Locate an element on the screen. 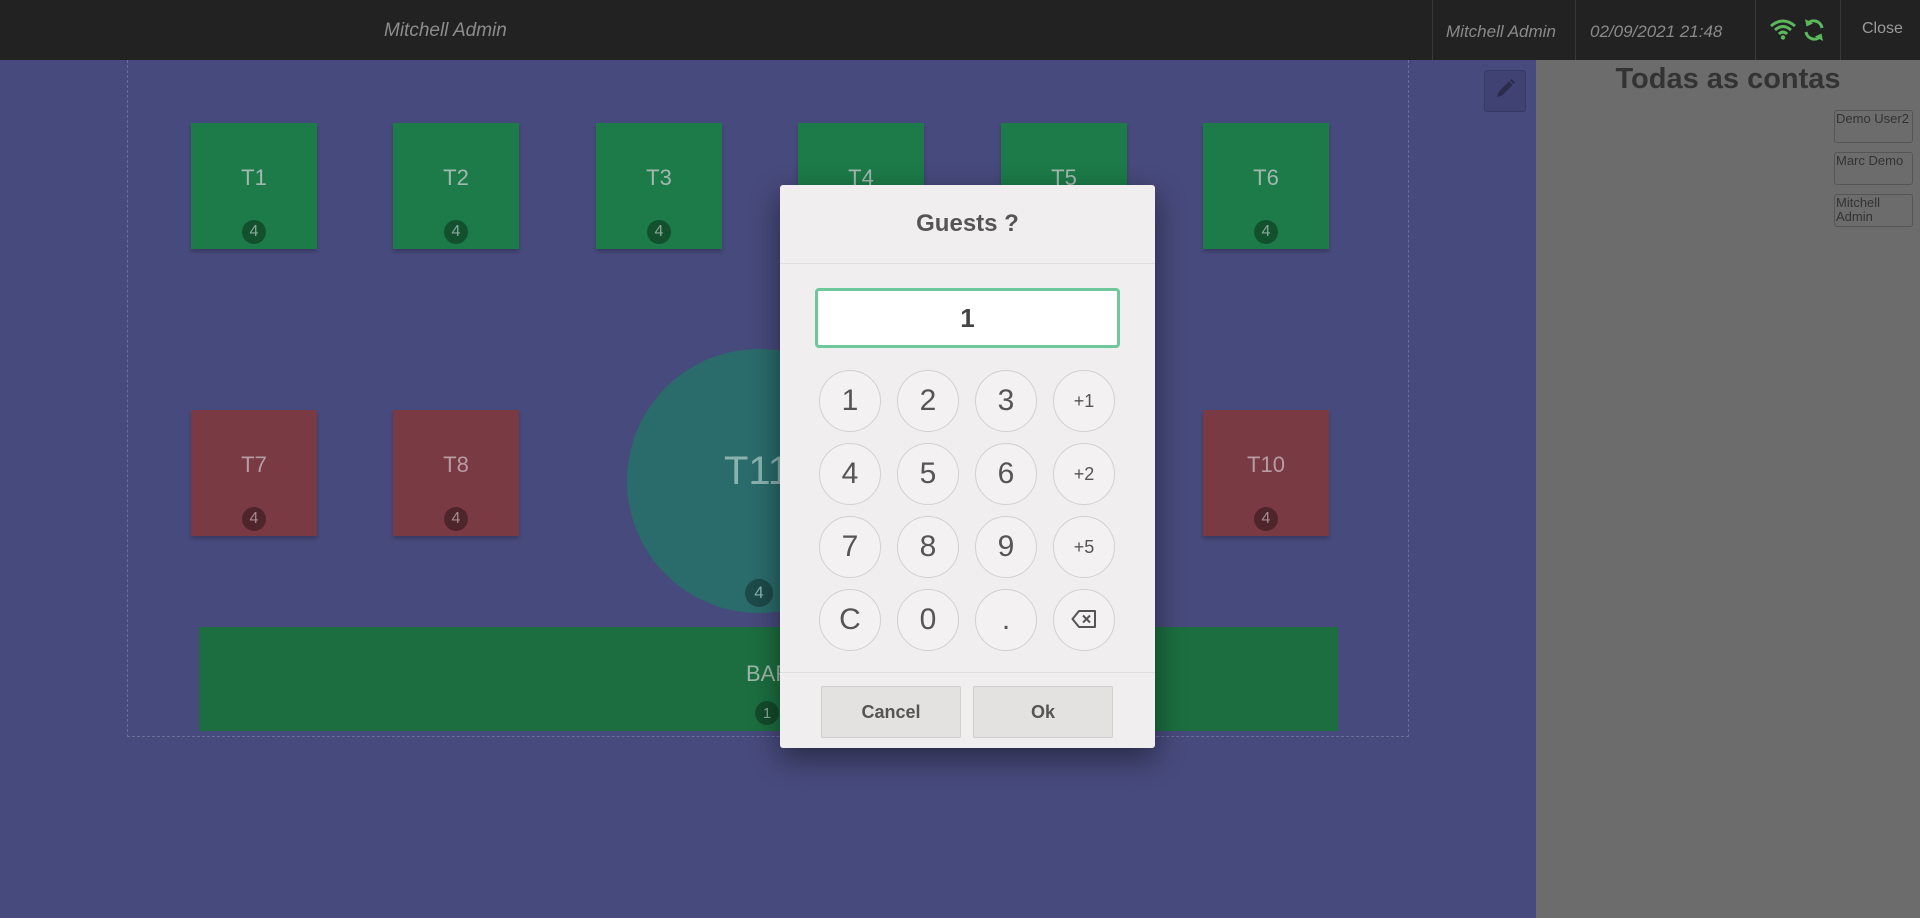 The width and height of the screenshot is (1920, 918). numpad-key-plus1: +1 is located at coordinates (1084, 401).